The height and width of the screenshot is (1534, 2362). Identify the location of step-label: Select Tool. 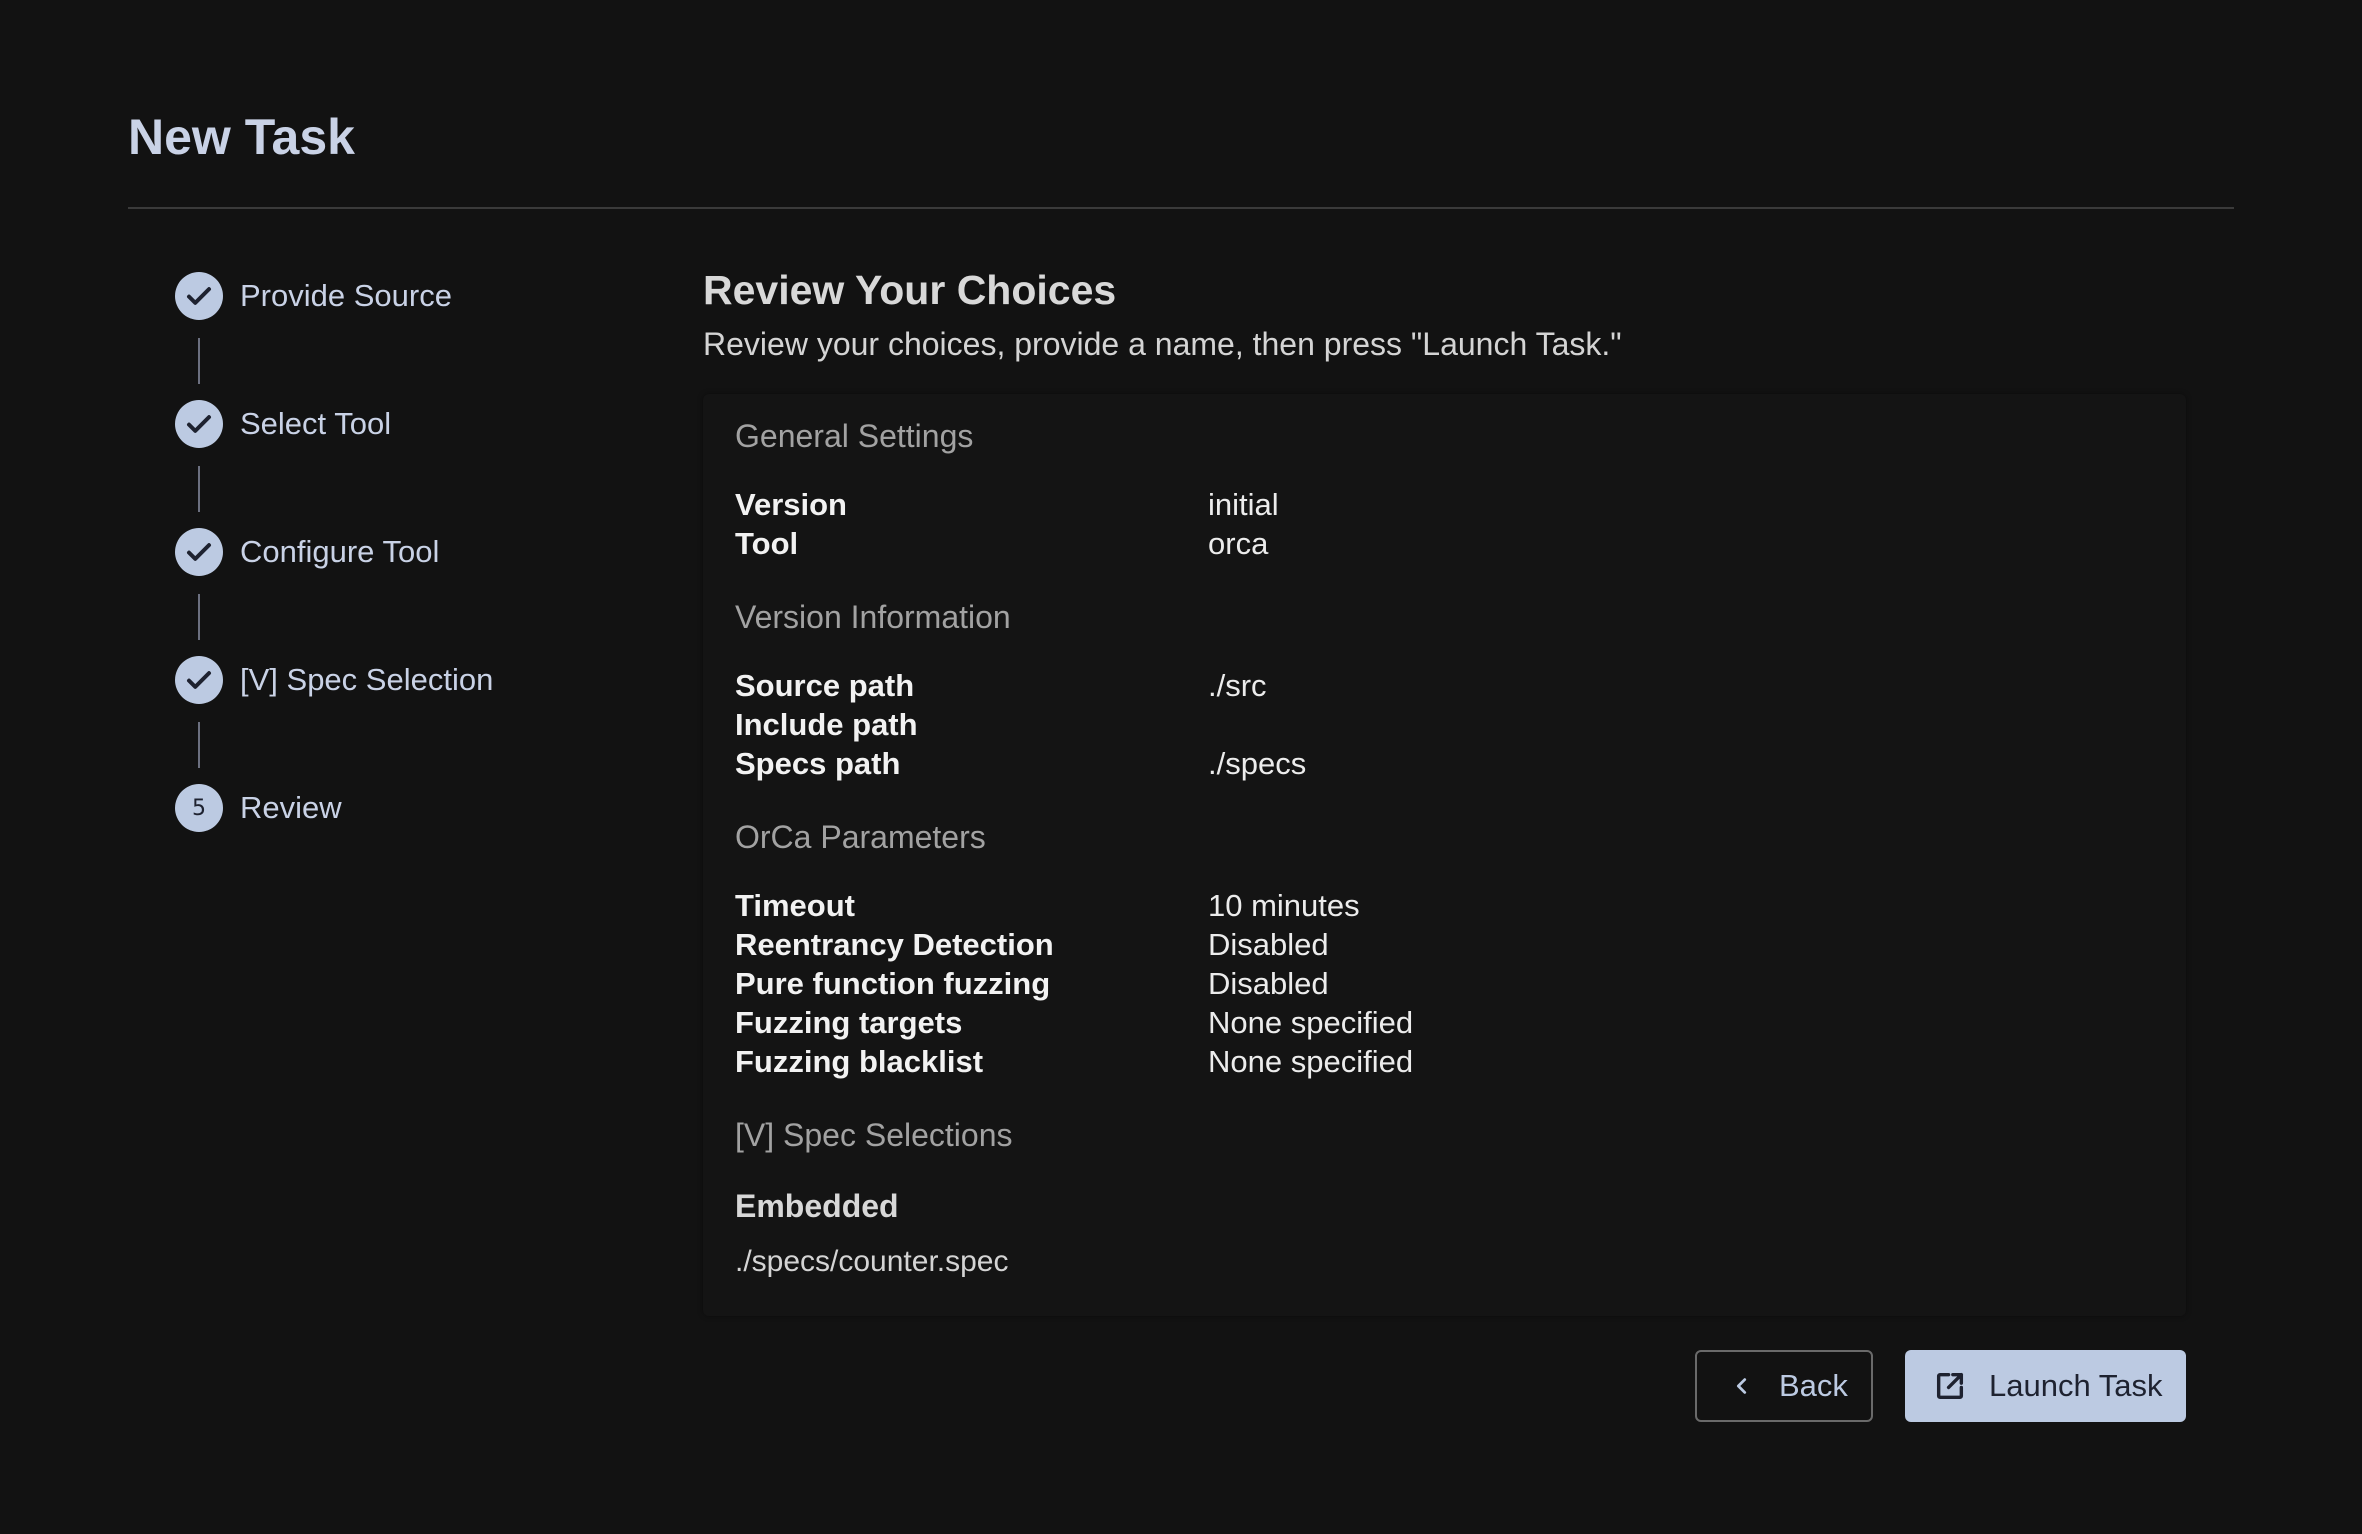
(316, 423).